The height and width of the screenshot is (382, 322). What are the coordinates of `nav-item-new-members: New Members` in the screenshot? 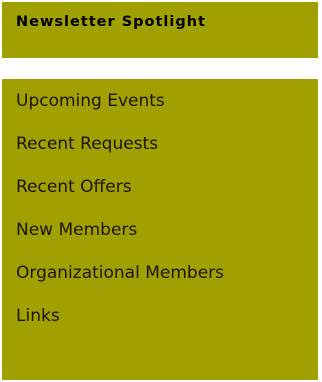 It's located at (160, 230).